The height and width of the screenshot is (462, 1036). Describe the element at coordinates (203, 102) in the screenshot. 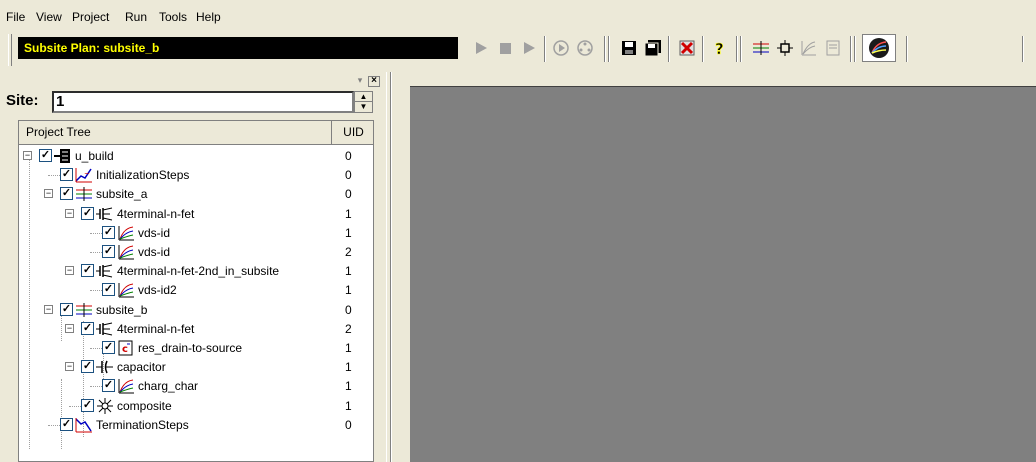

I see `site-input: 1` at that location.